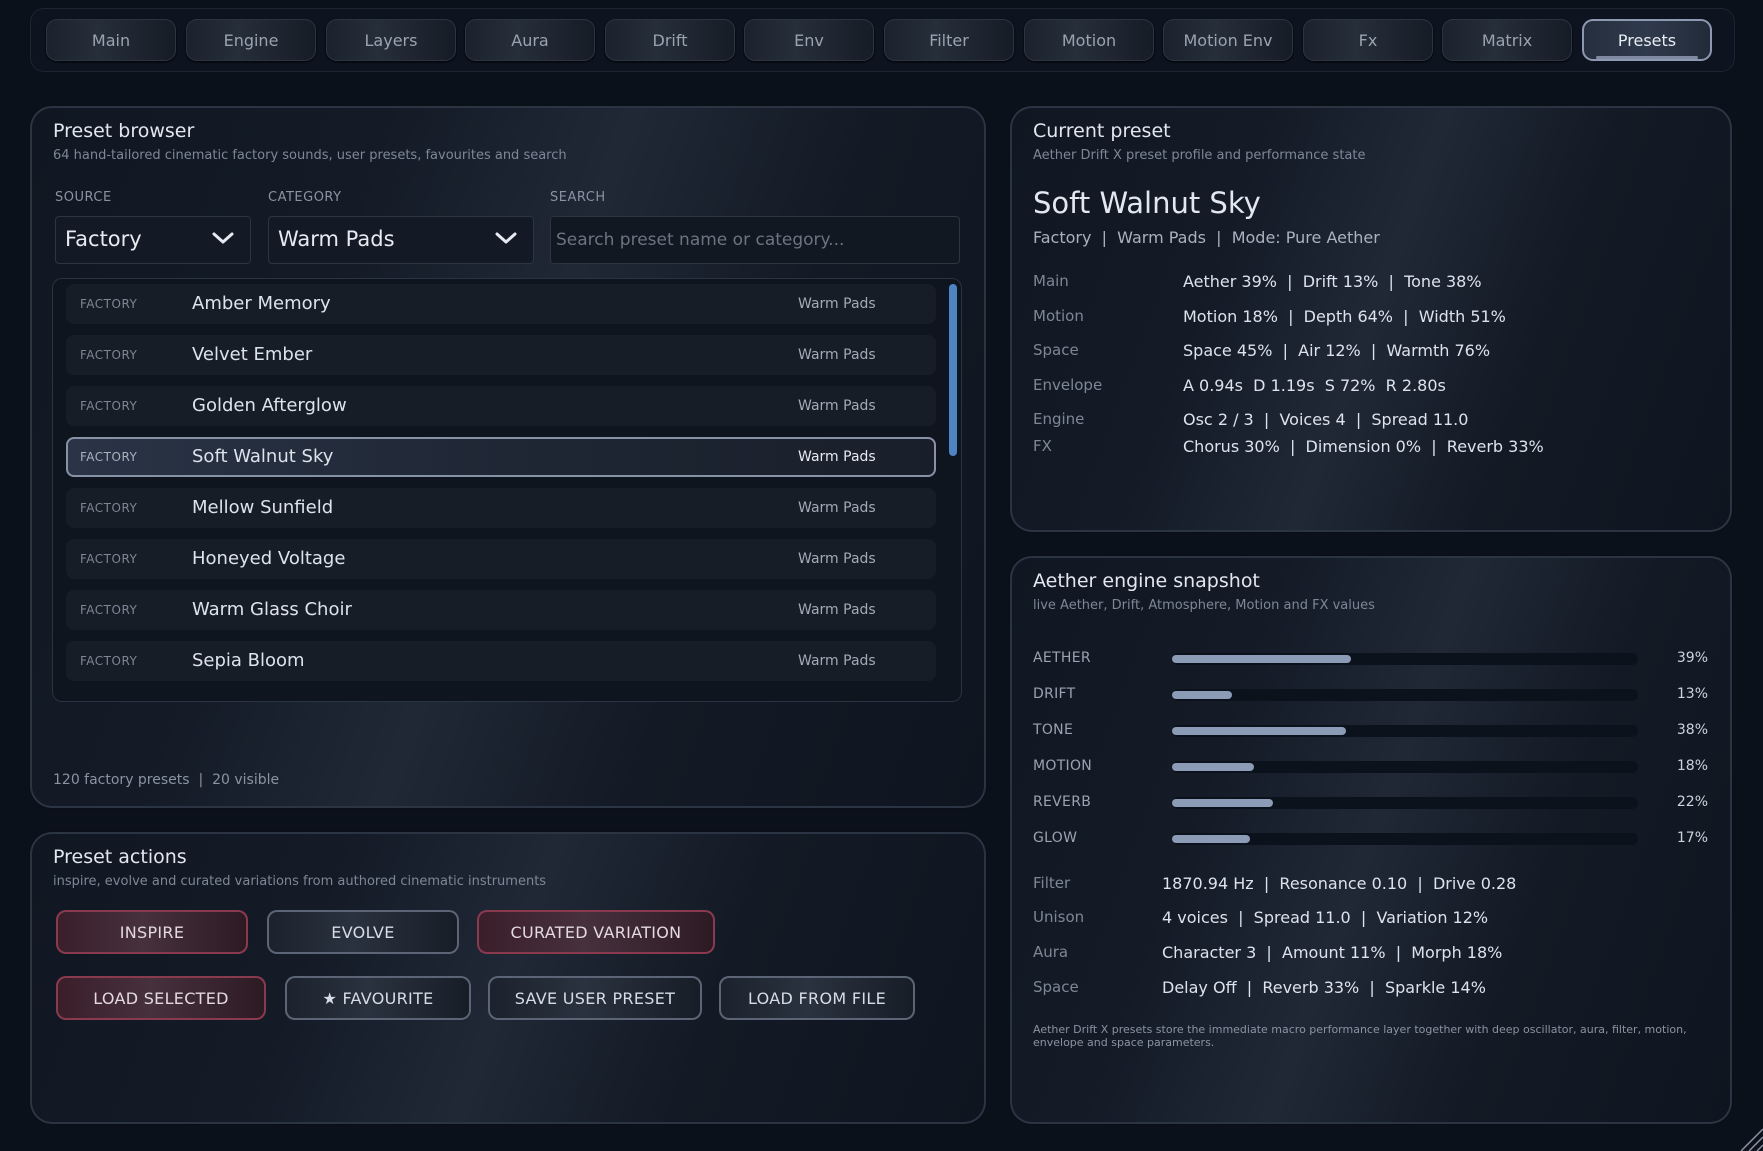  Describe the element at coordinates (1324, 987) in the screenshot. I see `param-value: Delay Off | Reverb 33% | Sparkle 14%` at that location.